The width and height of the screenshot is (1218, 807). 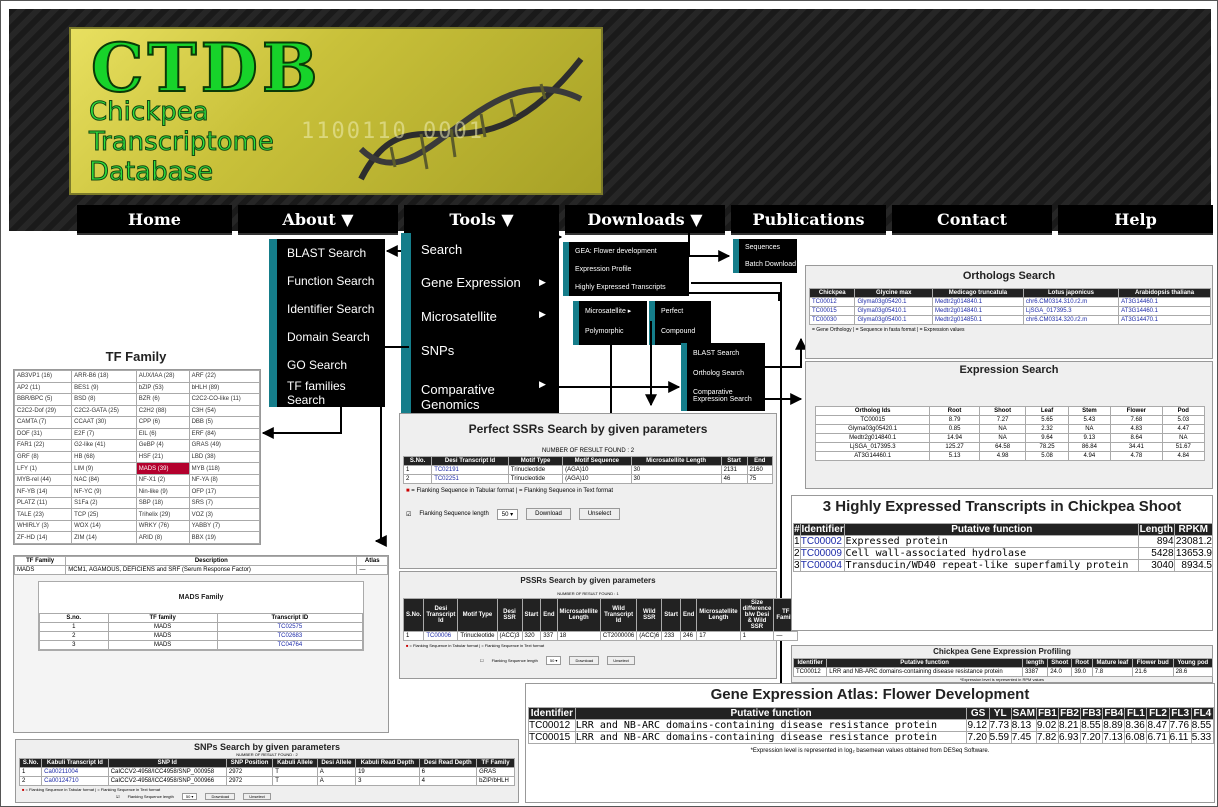 What do you see at coordinates (224, 537) in the screenshot?
I see `tf-family-link: BBX (19)` at bounding box center [224, 537].